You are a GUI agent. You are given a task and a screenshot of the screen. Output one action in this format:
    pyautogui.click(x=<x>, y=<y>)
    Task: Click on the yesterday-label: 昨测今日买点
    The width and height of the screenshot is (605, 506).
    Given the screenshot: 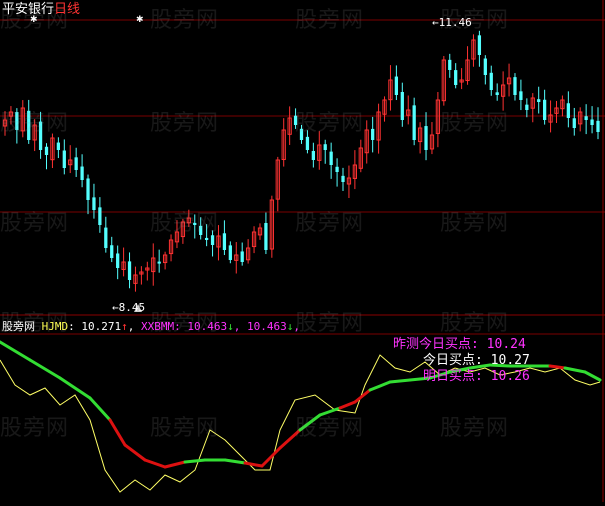 What is the action you would take?
    pyautogui.click(x=432, y=344)
    